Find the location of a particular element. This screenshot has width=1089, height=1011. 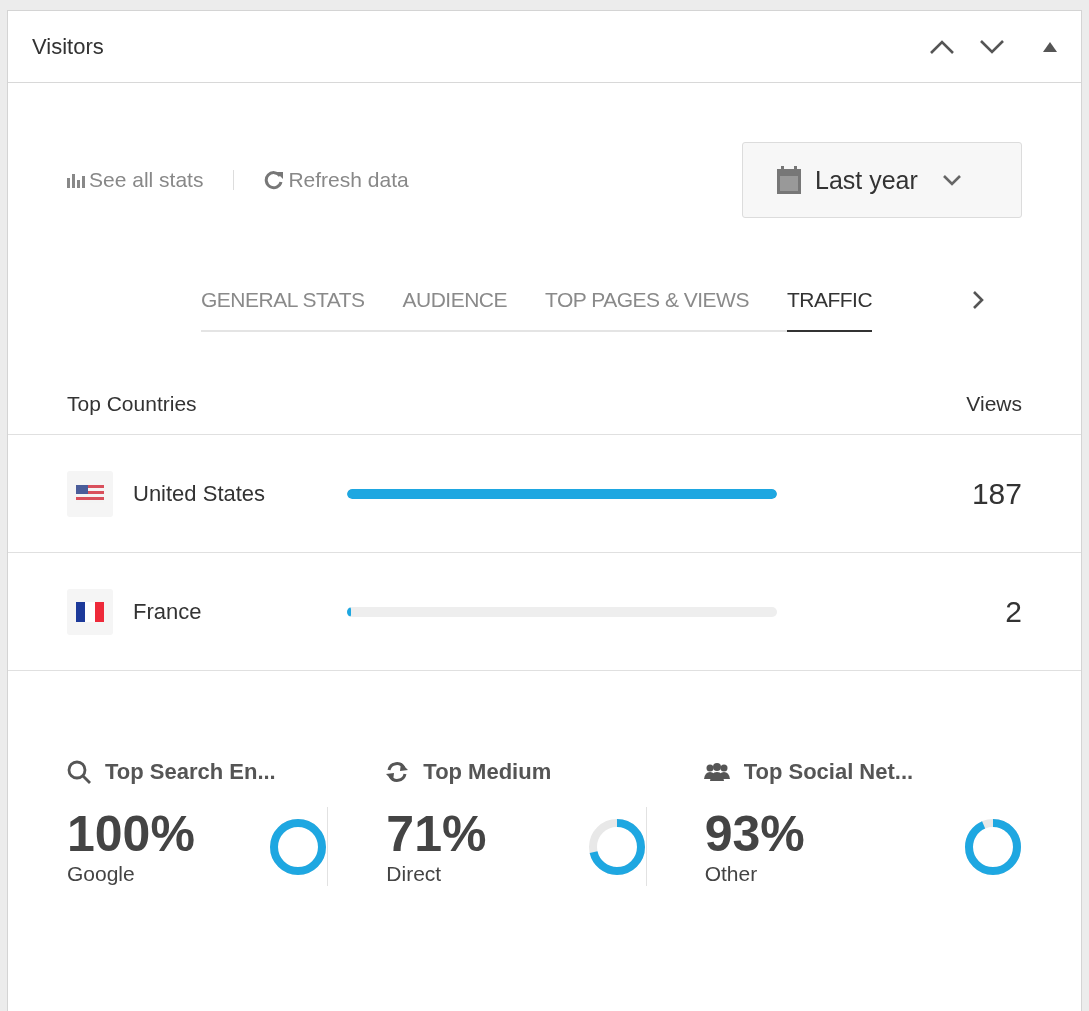

panel-title: Visitors is located at coordinates (68, 46).